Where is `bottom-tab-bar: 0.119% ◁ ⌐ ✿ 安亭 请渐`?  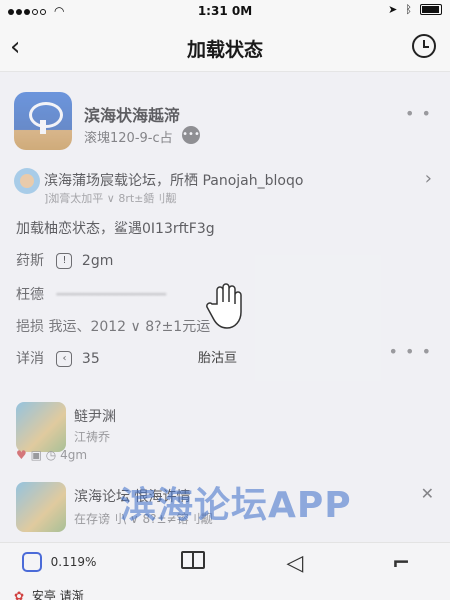
bottom-tab-bar: 0.119% ◁ ⌐ ✿ 安亭 请渐 is located at coordinates (225, 571).